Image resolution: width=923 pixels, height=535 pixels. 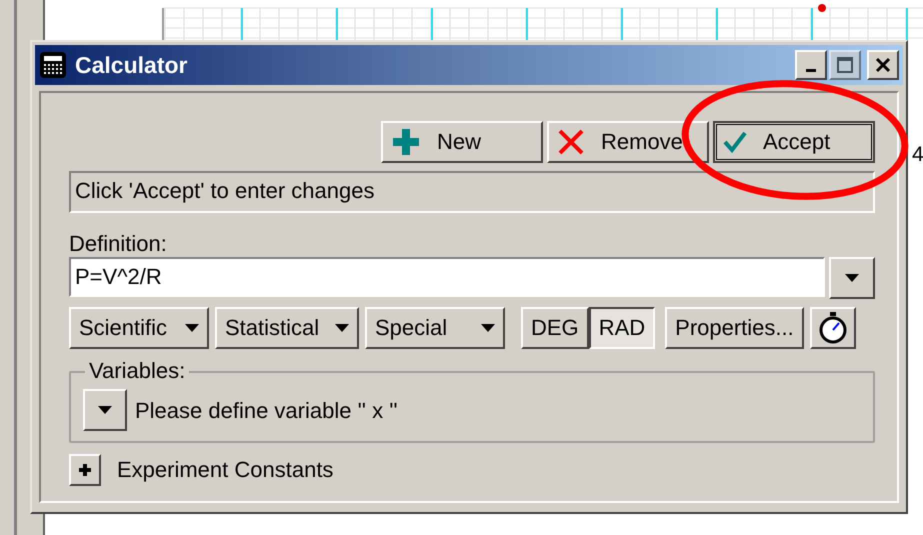 What do you see at coordinates (139, 328) in the screenshot?
I see `menu-button: Scientific` at bounding box center [139, 328].